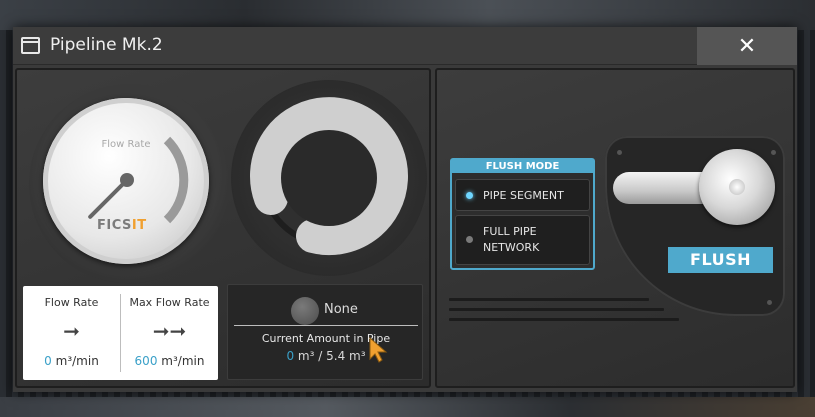 The width and height of the screenshot is (815, 417). What do you see at coordinates (469, 195) in the screenshot?
I see `radio-selected-icon` at bounding box center [469, 195].